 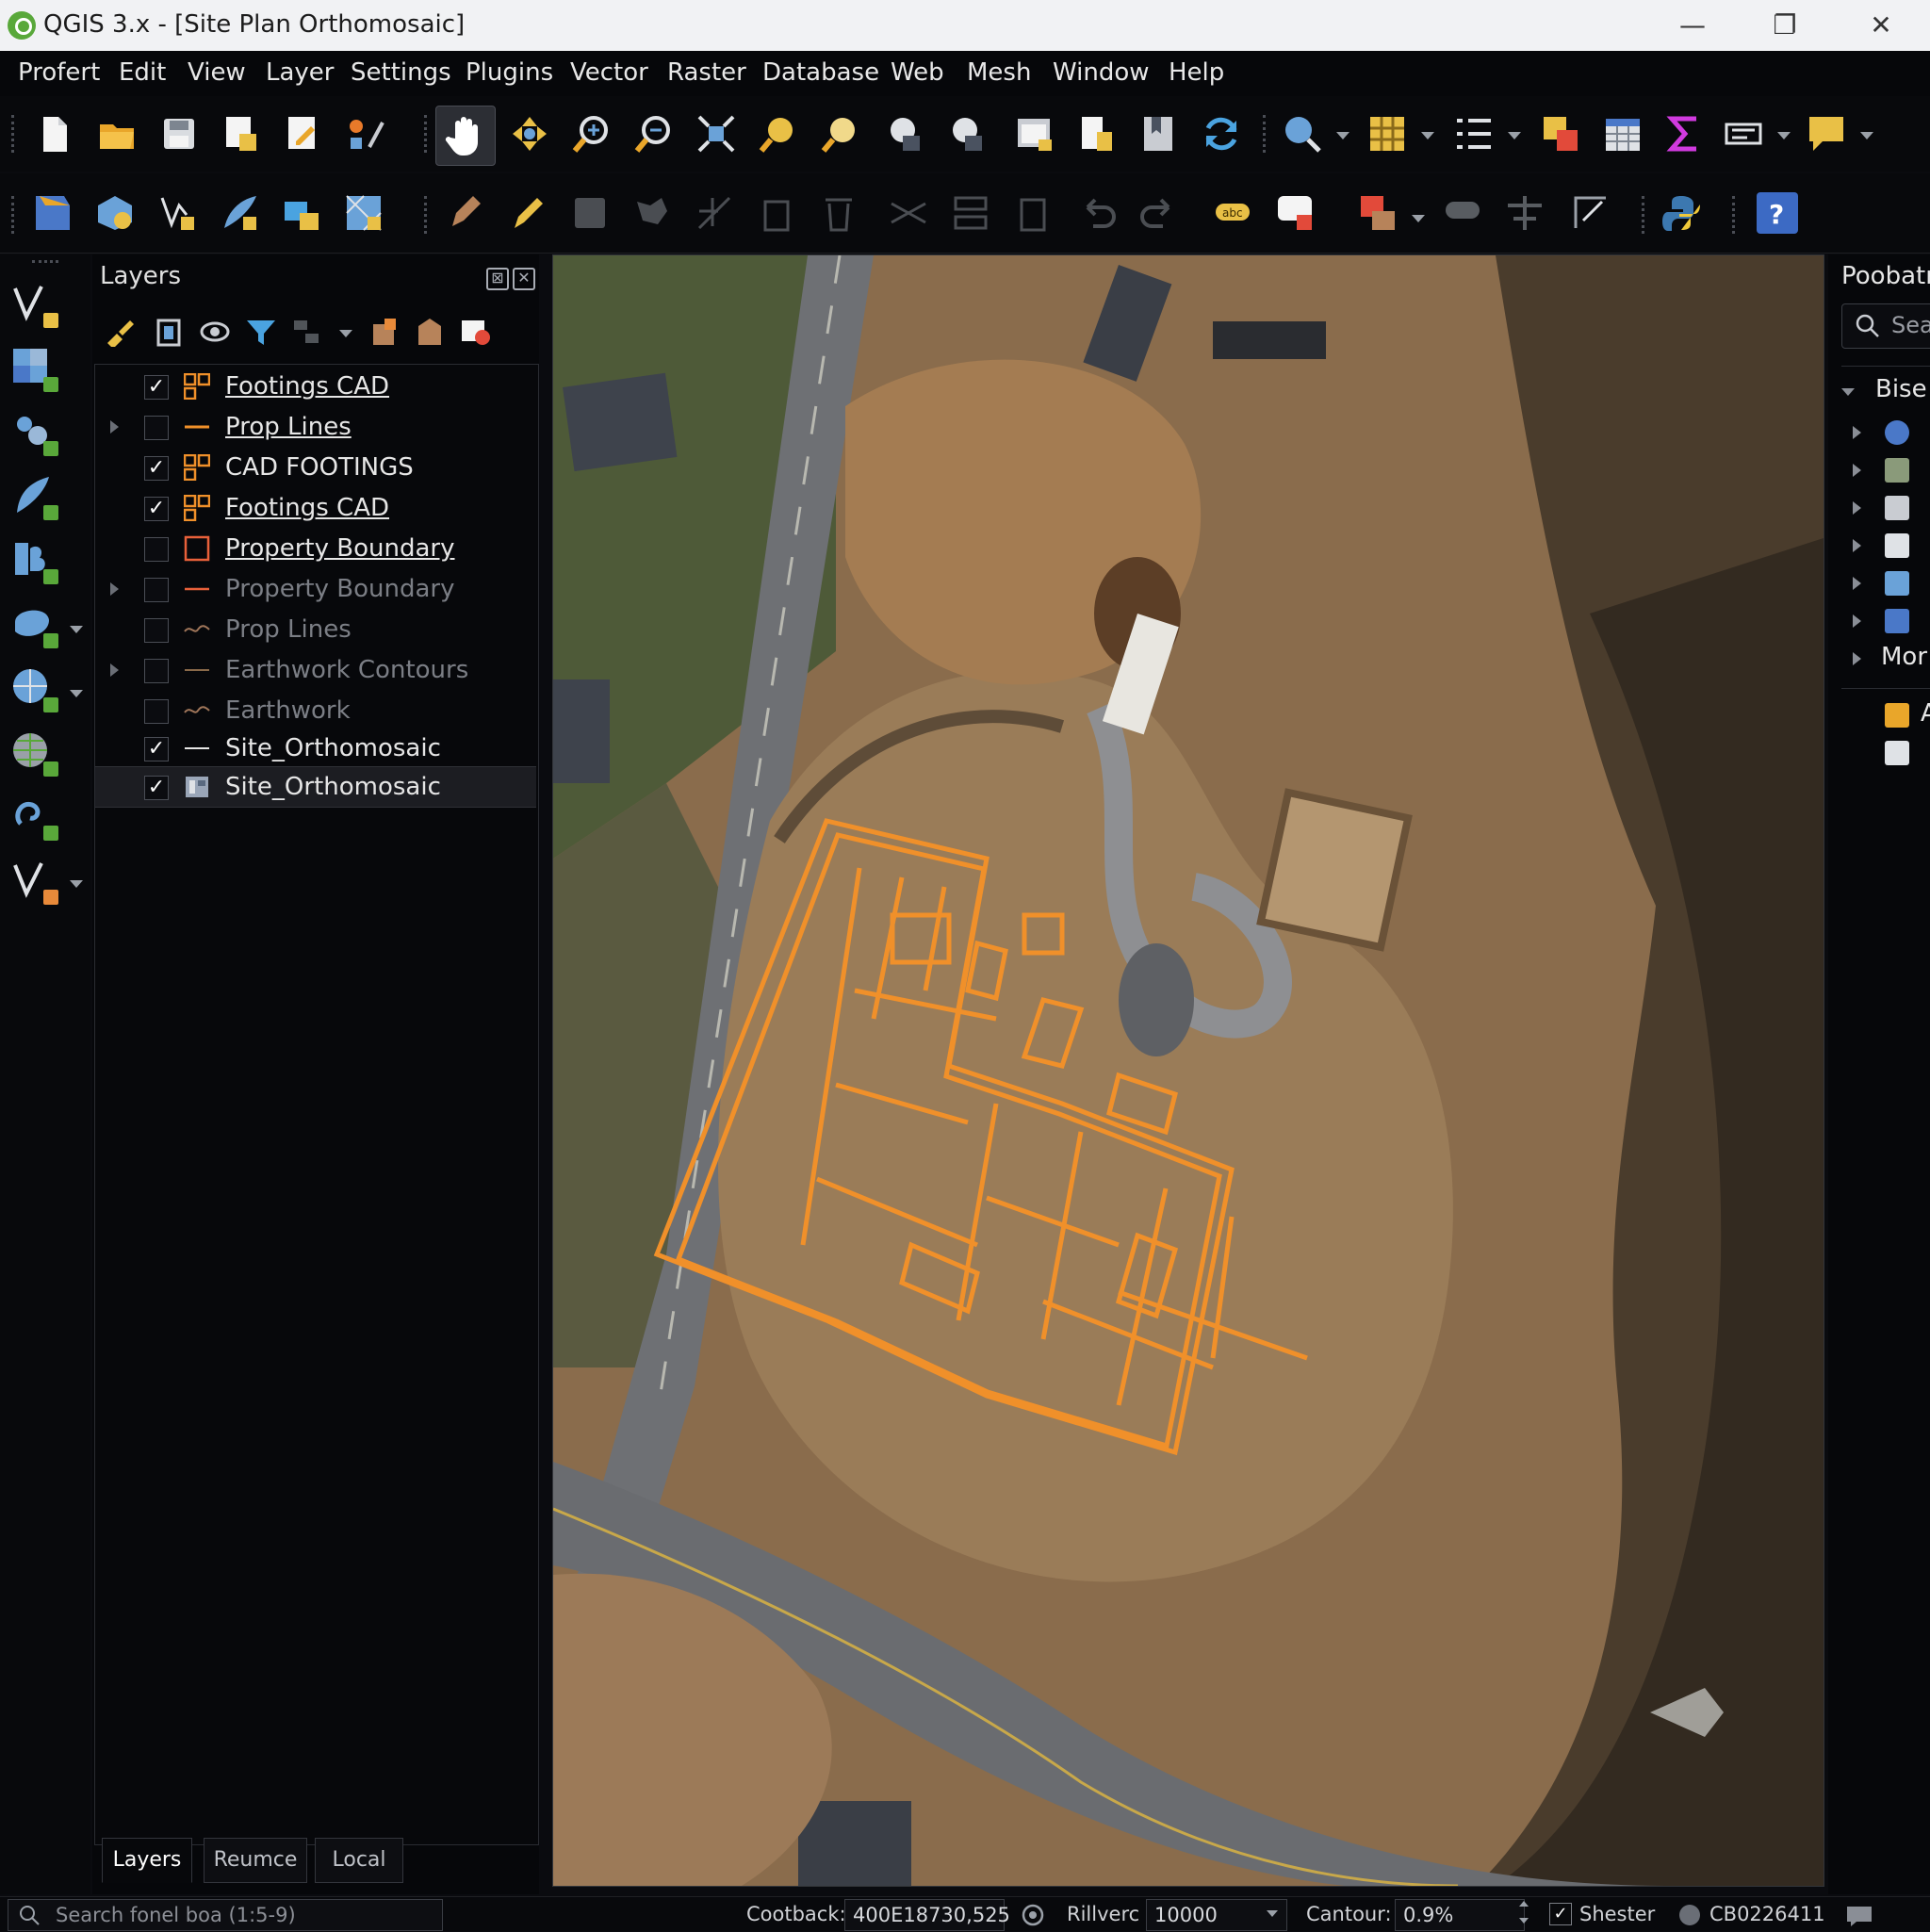 What do you see at coordinates (315, 467) in the screenshot?
I see `layer-row-cad-footings: ✓ CAD FOOTINGS` at bounding box center [315, 467].